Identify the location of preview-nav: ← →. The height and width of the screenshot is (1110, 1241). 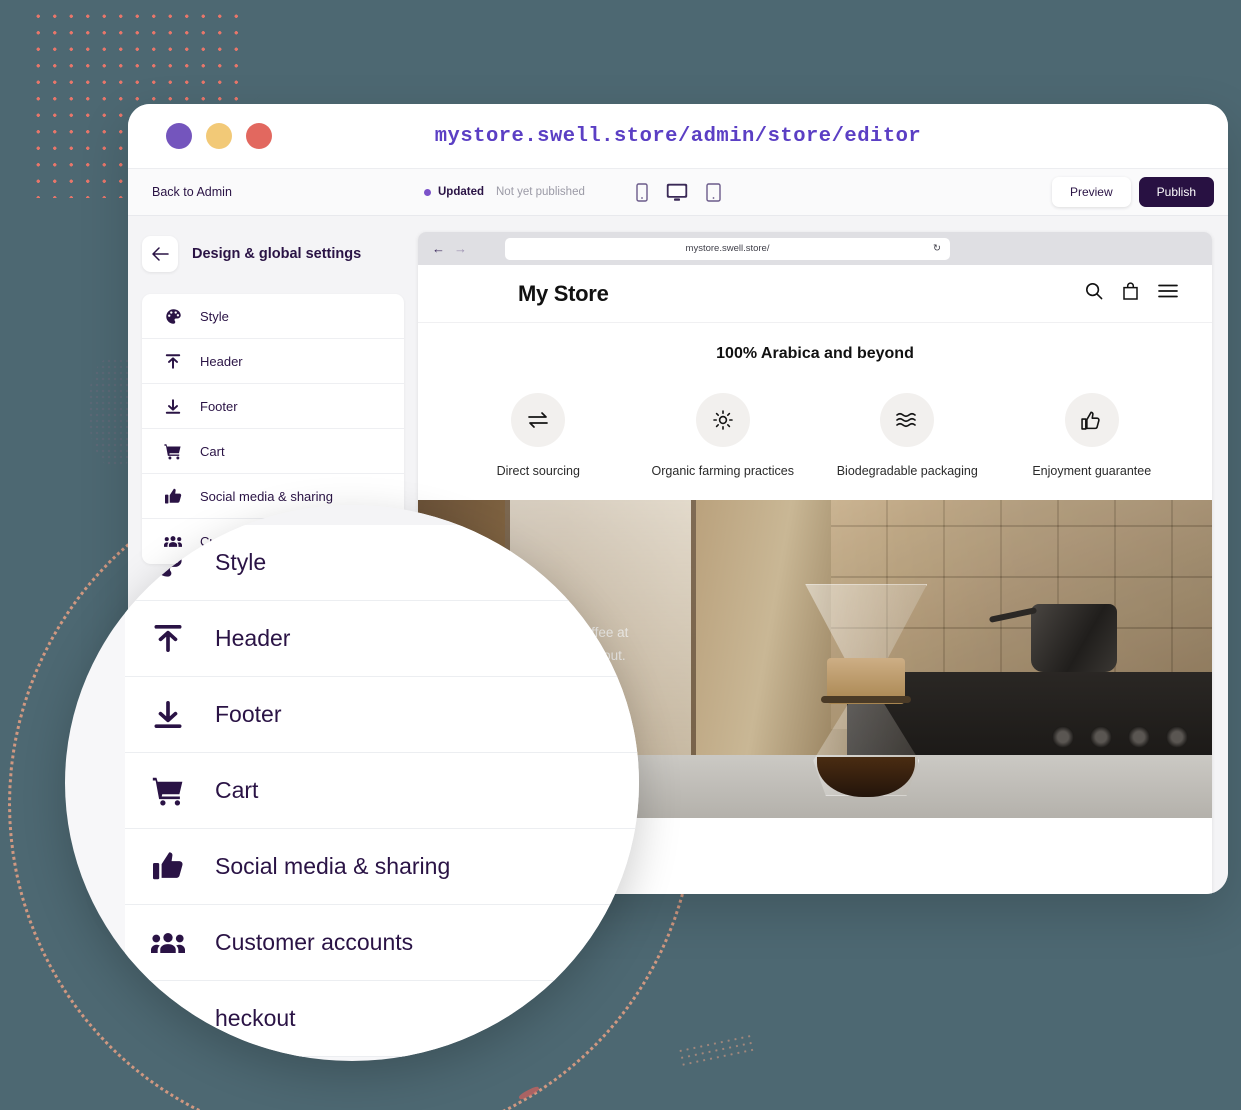
(449, 248).